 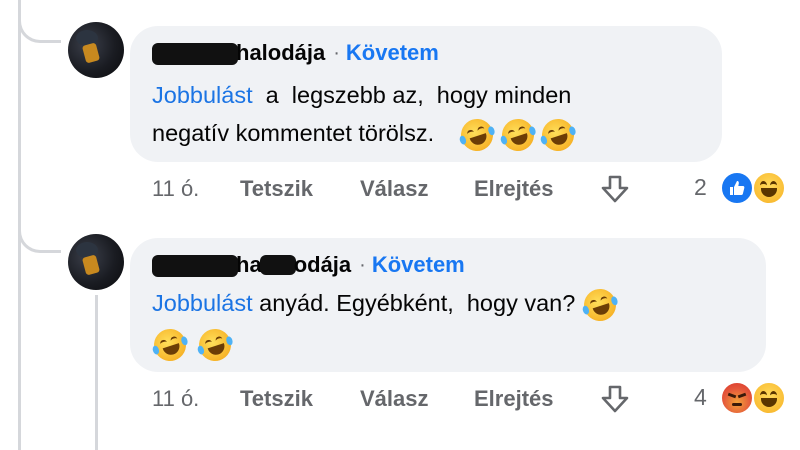 I want to click on like-icon, so click(x=737, y=188).